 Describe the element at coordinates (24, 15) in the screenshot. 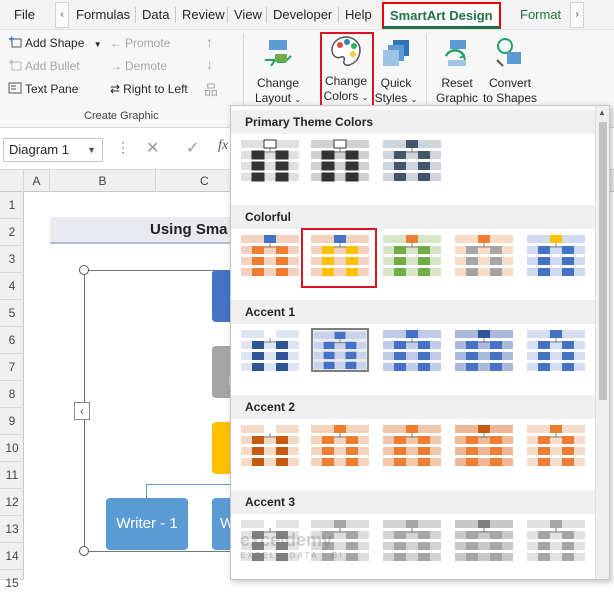

I see `tab-file: File` at that location.